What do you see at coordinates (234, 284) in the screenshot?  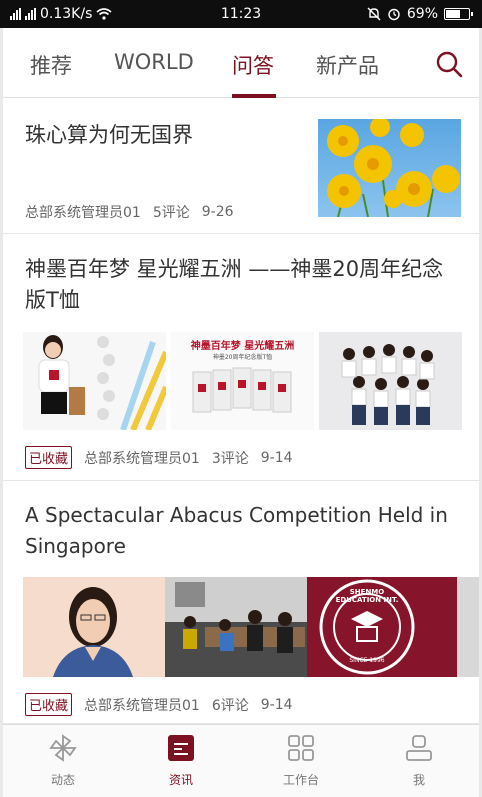 I see `article-title: 神墨百年梦 星光耀五洲 ——神墨20周年纪念版T恤` at bounding box center [234, 284].